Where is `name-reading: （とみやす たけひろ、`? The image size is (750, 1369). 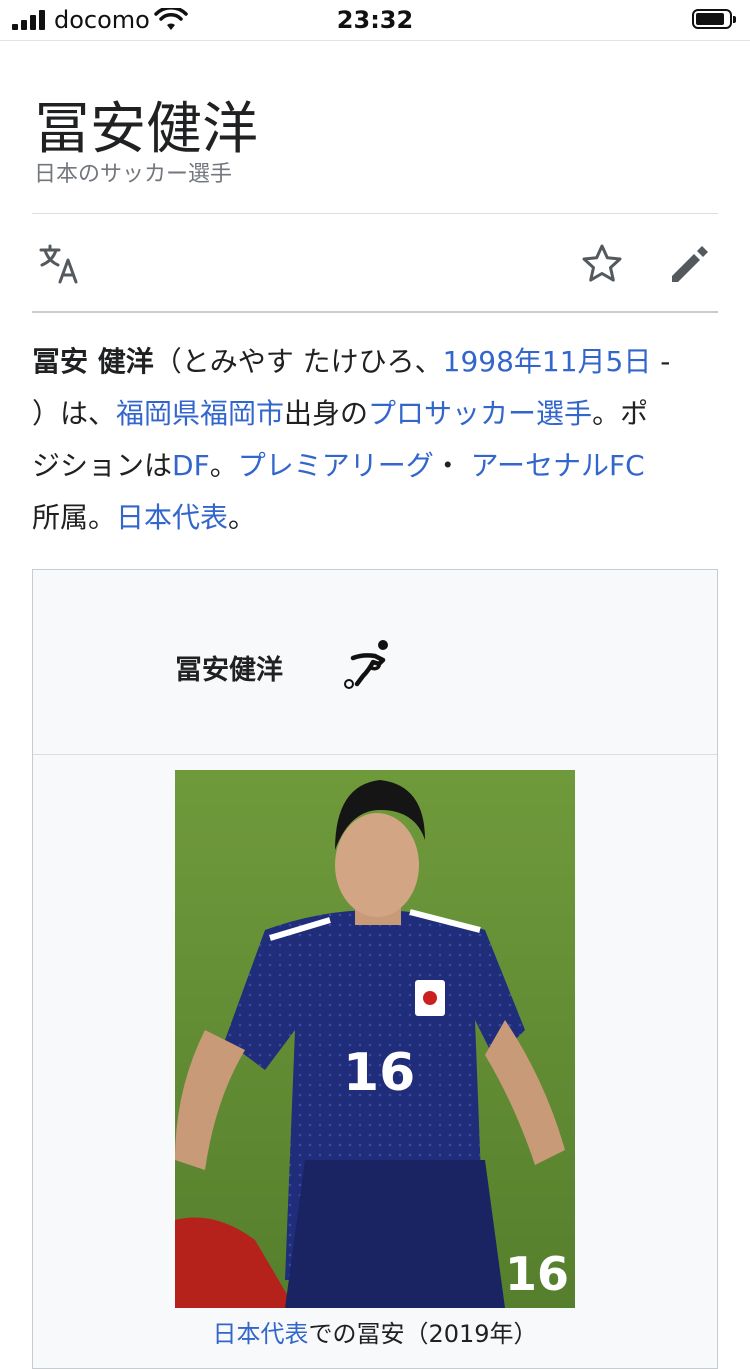 name-reading: （とみやす たけひろ、 is located at coordinates (298, 361).